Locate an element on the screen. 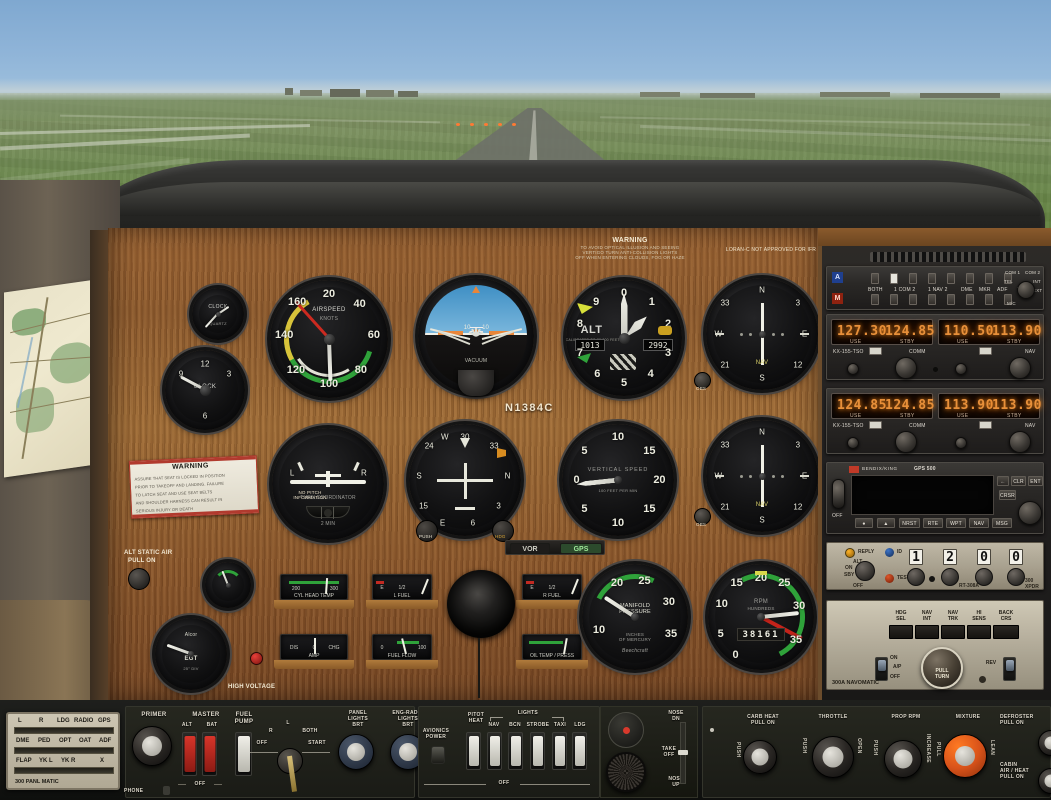 The image size is (1051, 800). elevator-trim-wheel is located at coordinates (626, 772).